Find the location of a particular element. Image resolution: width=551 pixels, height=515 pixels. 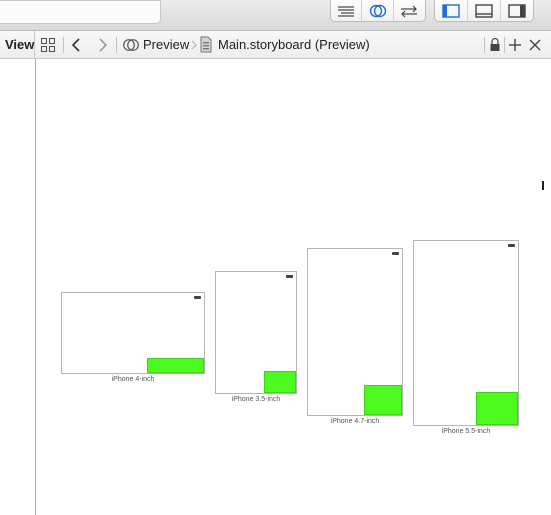

version-editor-button is located at coordinates (409, 11).